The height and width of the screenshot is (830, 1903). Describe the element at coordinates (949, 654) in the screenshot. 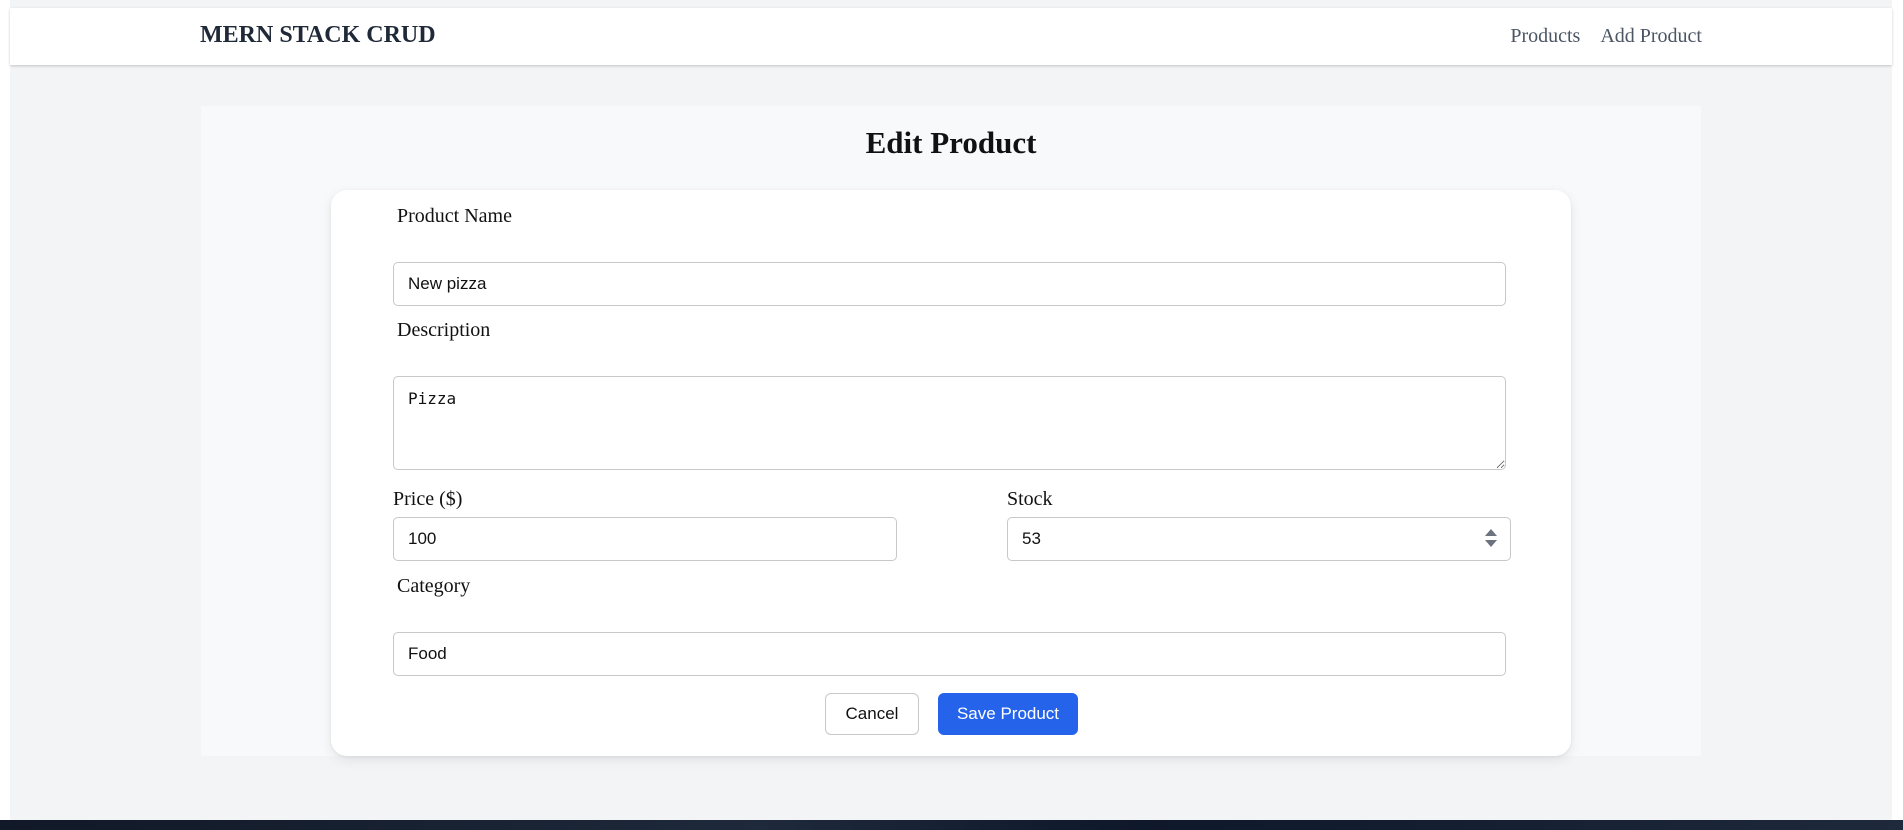

I see `category-input` at that location.